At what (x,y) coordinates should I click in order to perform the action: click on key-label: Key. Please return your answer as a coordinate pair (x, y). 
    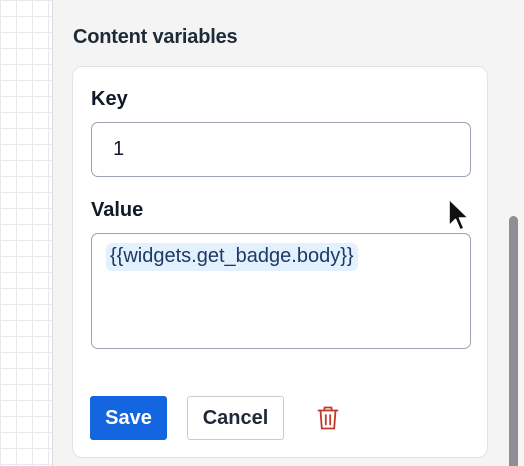
    Looking at the image, I should click on (109, 99).